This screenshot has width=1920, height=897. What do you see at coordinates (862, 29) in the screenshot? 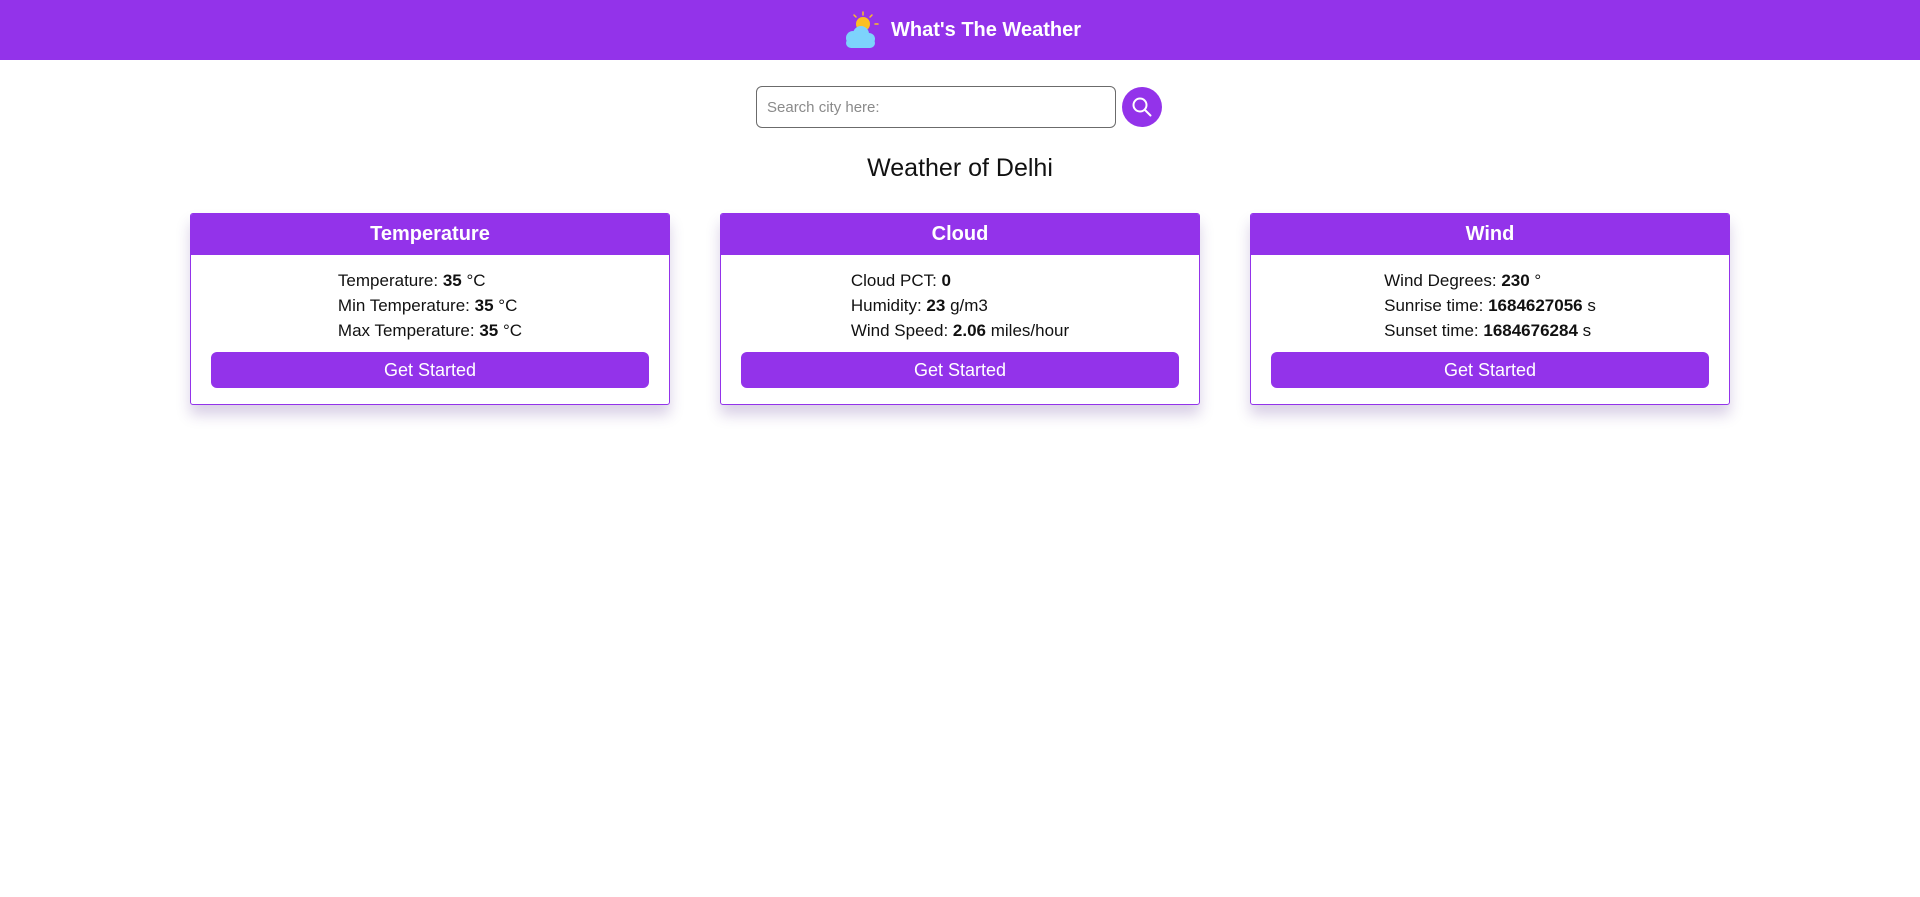
I see `sun-behind-cloud-icon` at bounding box center [862, 29].